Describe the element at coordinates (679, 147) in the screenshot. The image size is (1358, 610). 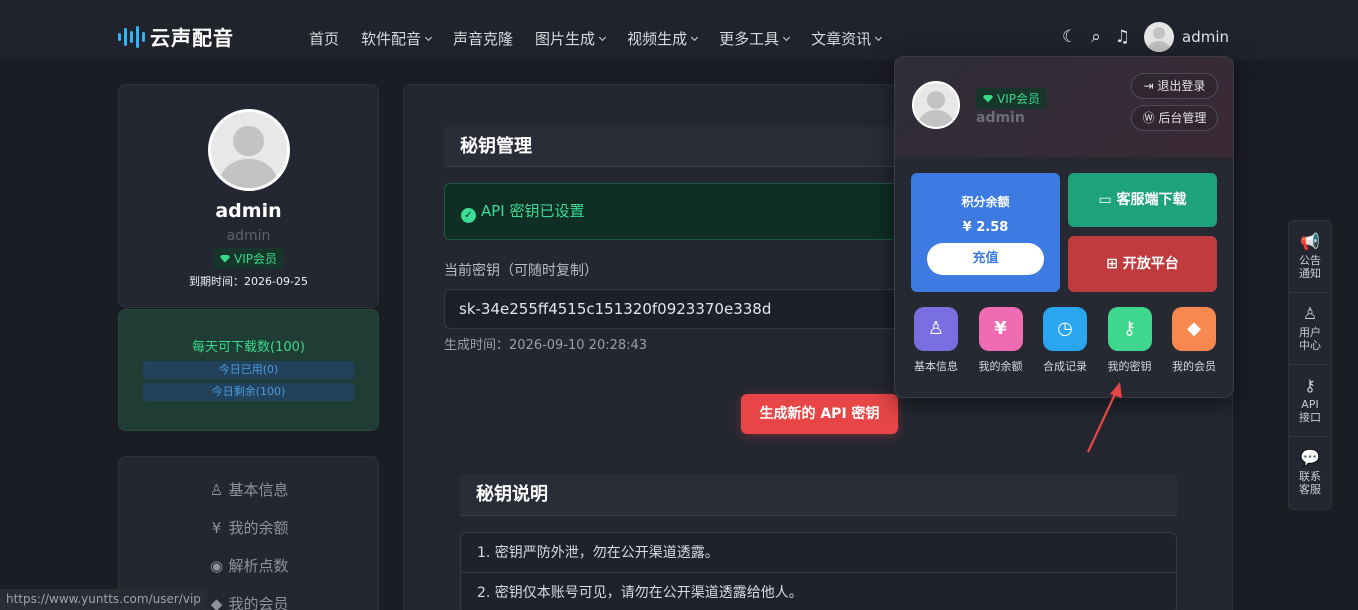
I see `section-title: 秘钥管理` at that location.